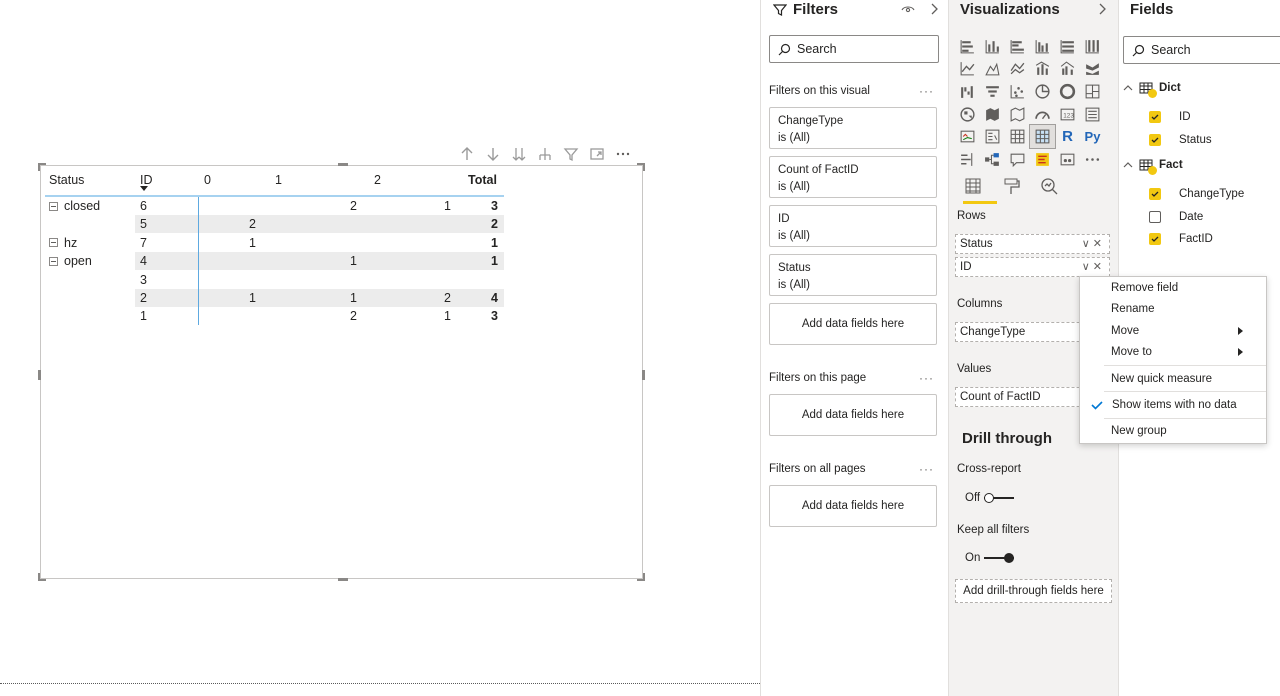 Image resolution: width=1280 pixels, height=696 pixels. Describe the element at coordinates (1011, 186) in the screenshot. I see `format-paint-roller-icon` at that location.